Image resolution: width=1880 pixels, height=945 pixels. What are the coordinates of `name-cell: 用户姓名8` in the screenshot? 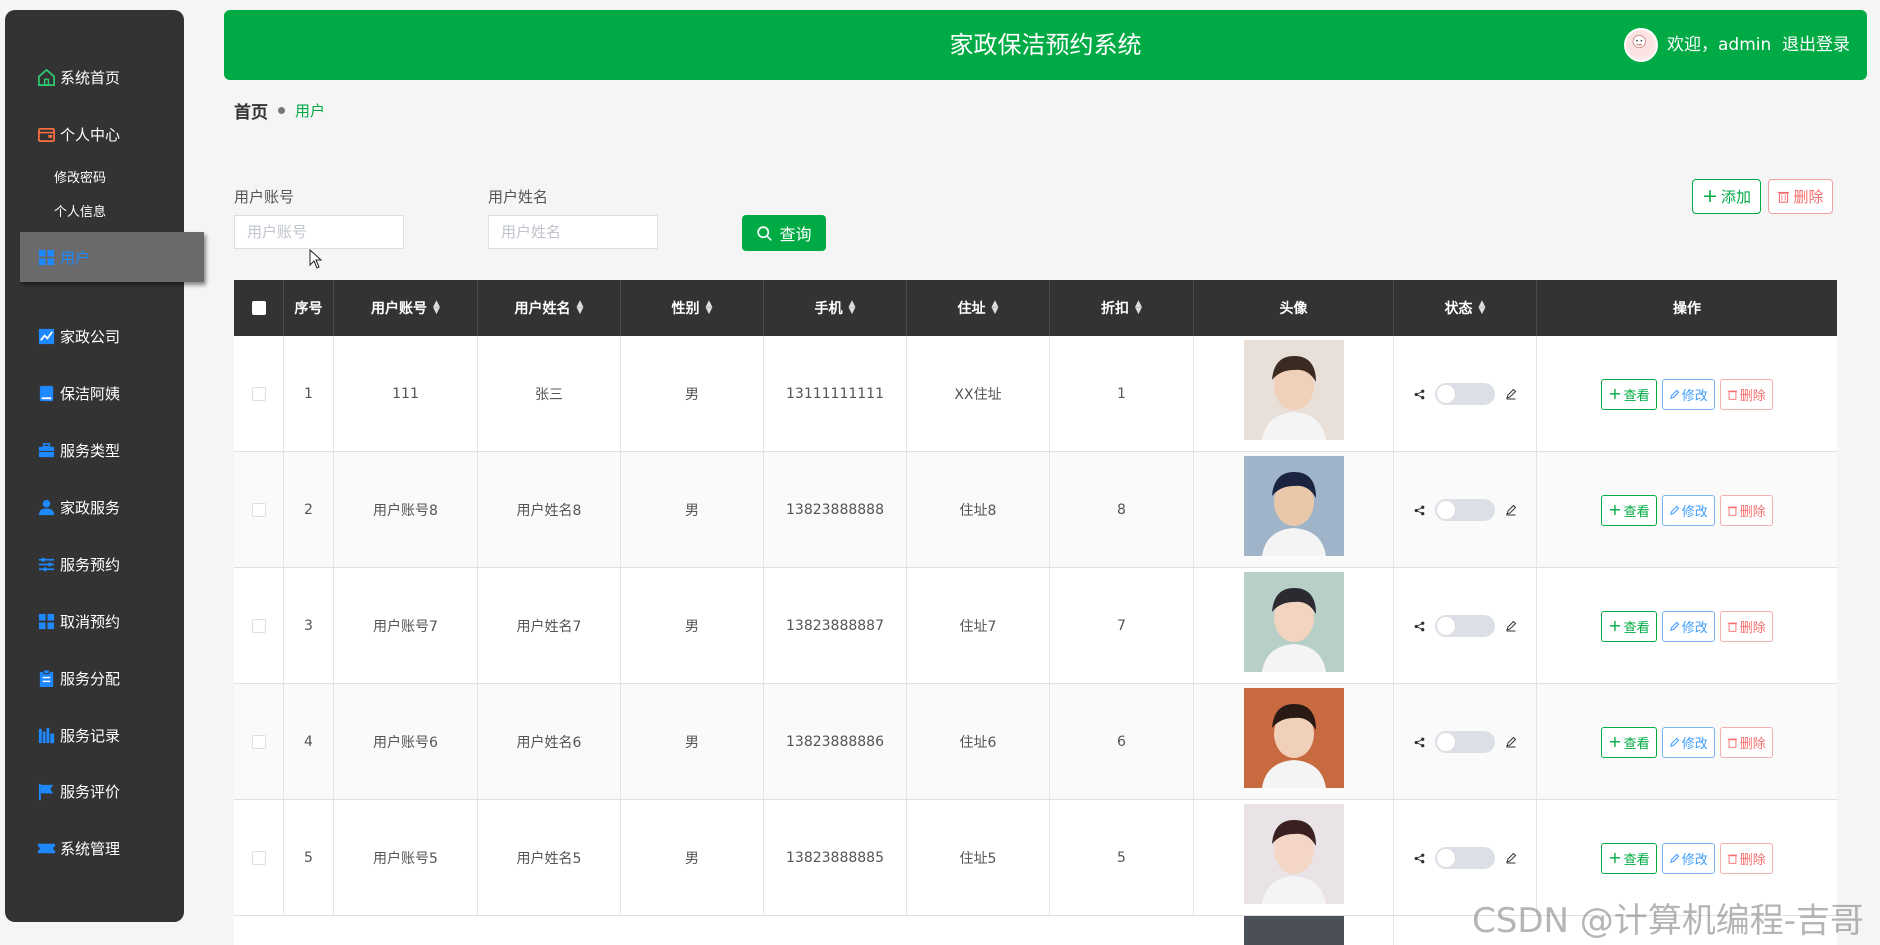 It's located at (549, 510).